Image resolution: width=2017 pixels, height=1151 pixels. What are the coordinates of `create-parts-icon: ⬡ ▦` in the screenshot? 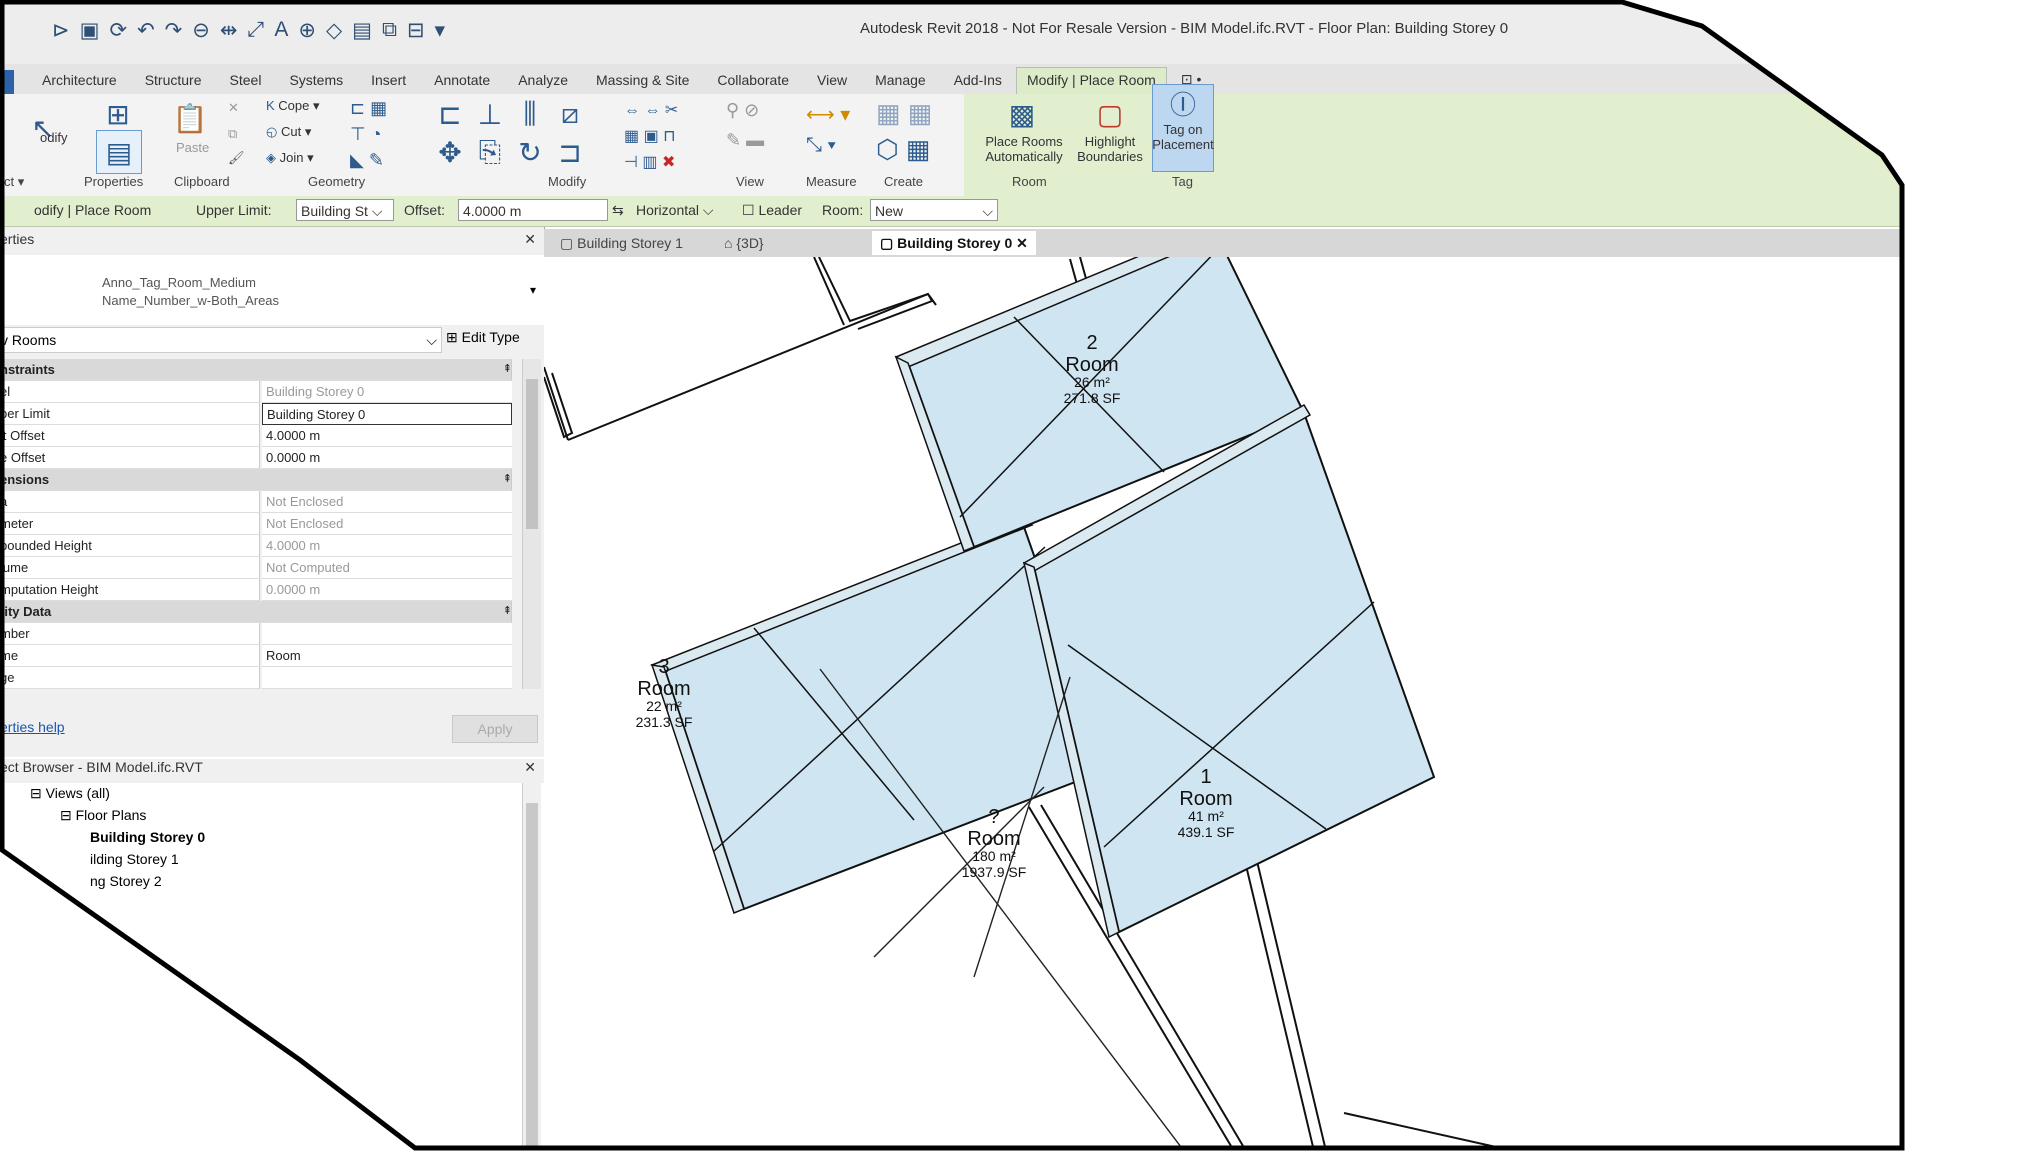 It's located at (903, 149).